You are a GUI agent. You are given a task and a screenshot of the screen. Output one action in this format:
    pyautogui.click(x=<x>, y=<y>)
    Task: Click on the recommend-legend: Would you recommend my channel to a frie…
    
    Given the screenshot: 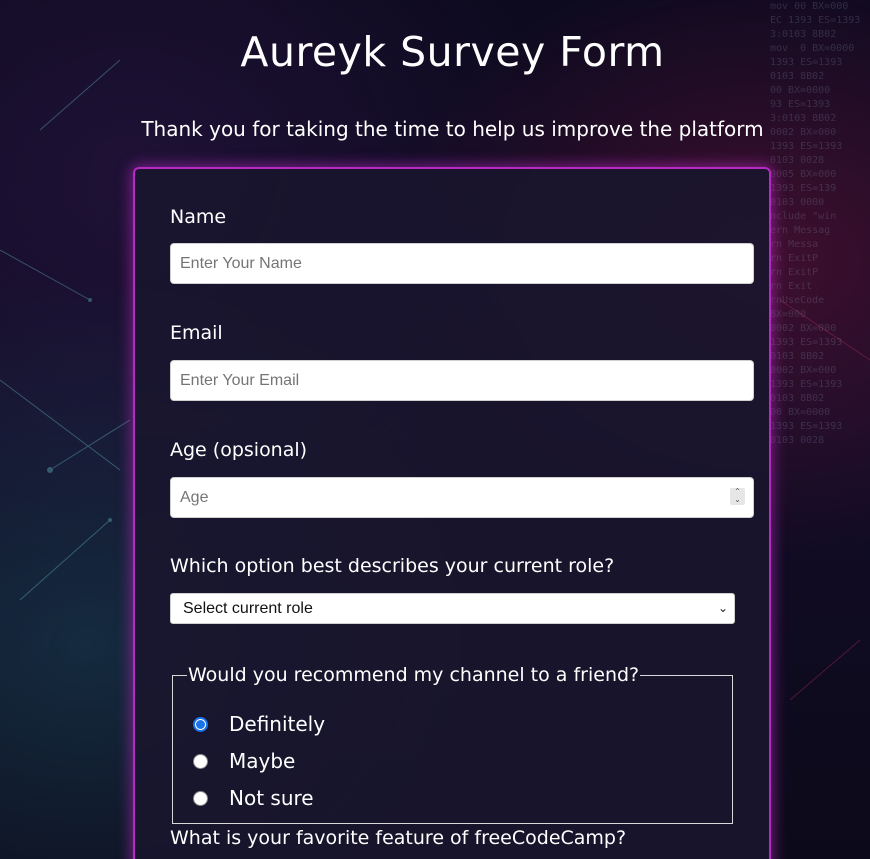 What is the action you would take?
    pyautogui.click(x=414, y=675)
    